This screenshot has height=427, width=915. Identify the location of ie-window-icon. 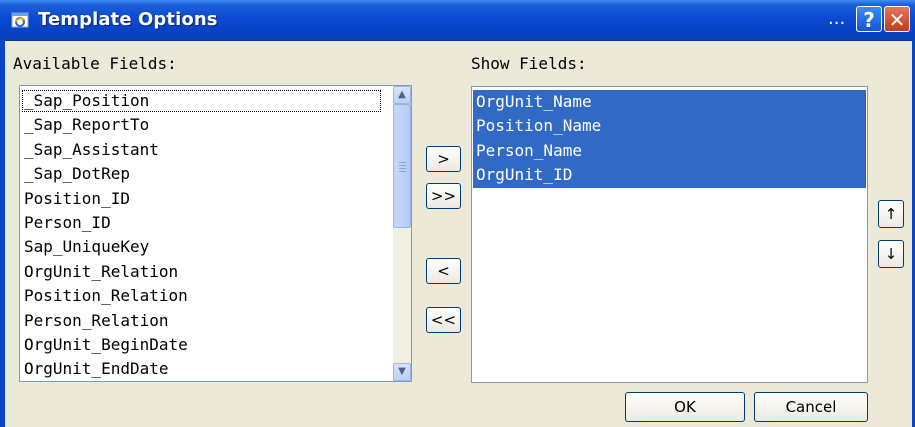
(20, 20).